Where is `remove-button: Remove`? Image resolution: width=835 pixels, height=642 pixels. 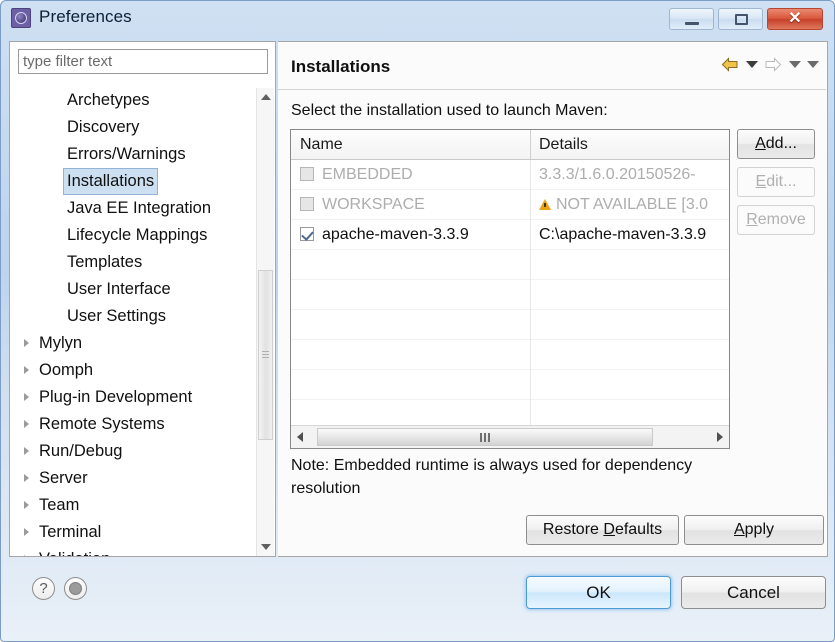 remove-button: Remove is located at coordinates (776, 220).